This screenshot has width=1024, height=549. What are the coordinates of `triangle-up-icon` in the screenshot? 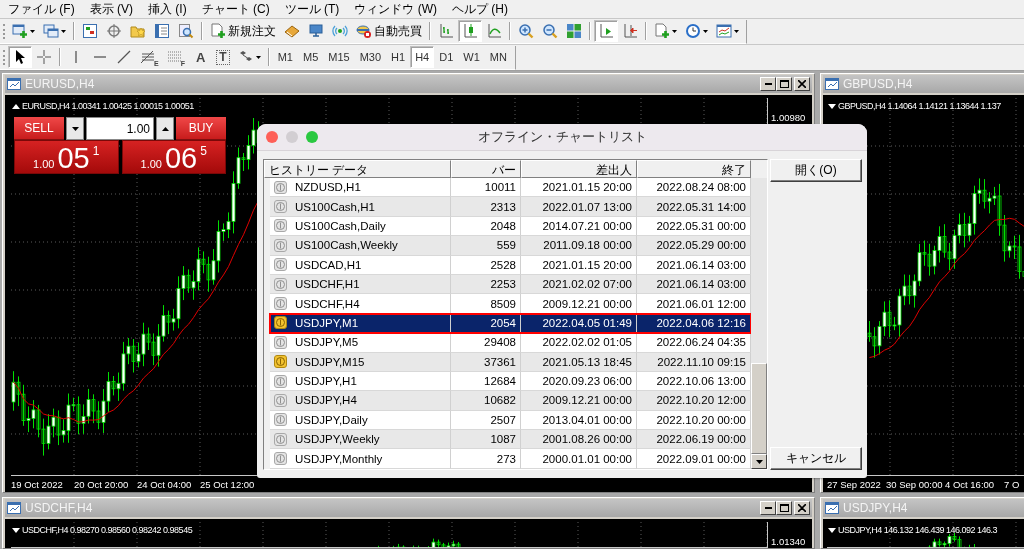 It's located at (165, 128).